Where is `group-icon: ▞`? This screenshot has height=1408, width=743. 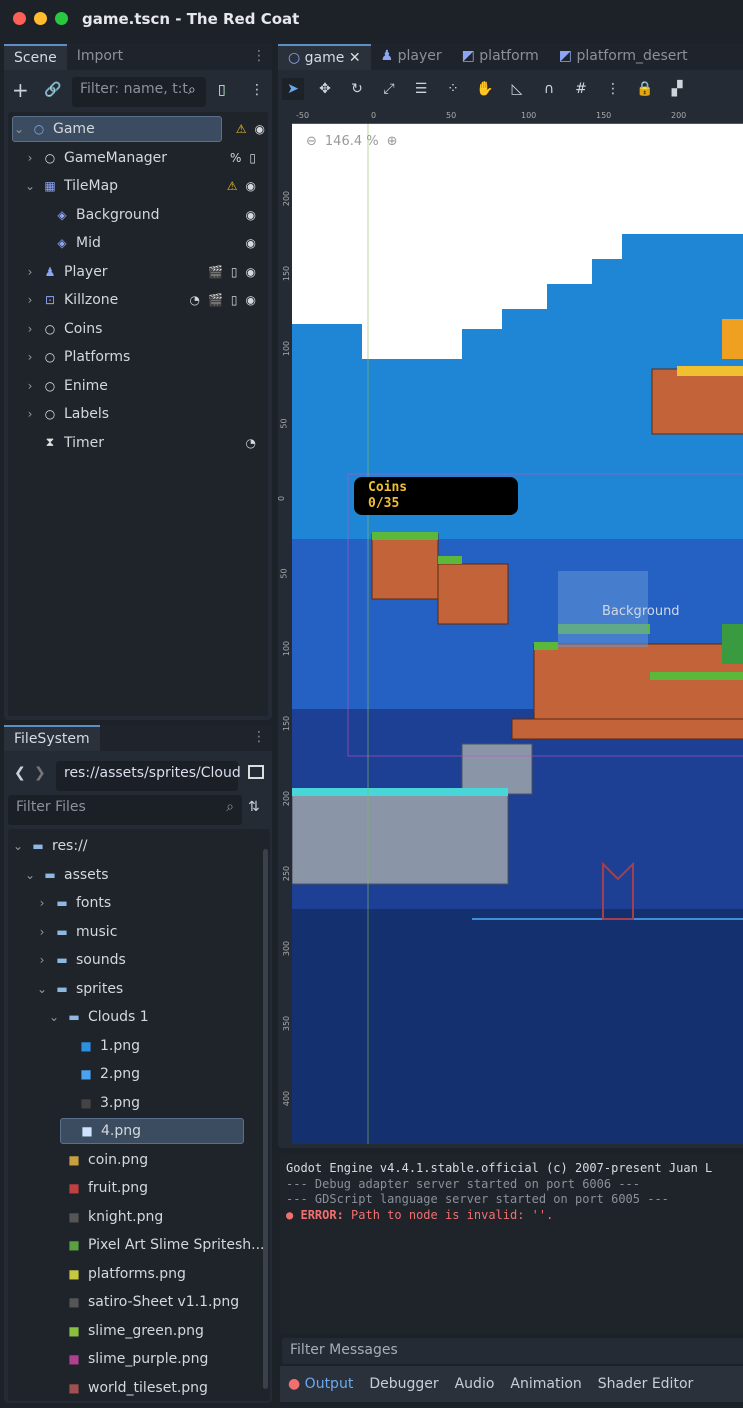
group-icon: ▞ is located at coordinates (677, 89).